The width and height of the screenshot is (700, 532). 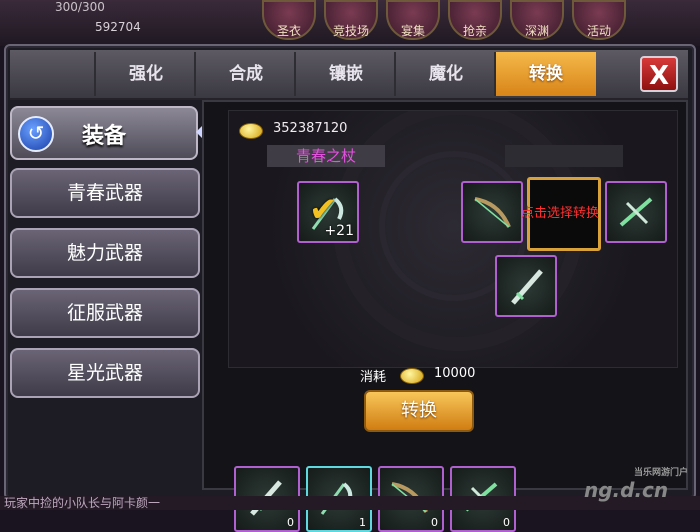 What do you see at coordinates (419, 411) in the screenshot?
I see `convert-button: 转换` at bounding box center [419, 411].